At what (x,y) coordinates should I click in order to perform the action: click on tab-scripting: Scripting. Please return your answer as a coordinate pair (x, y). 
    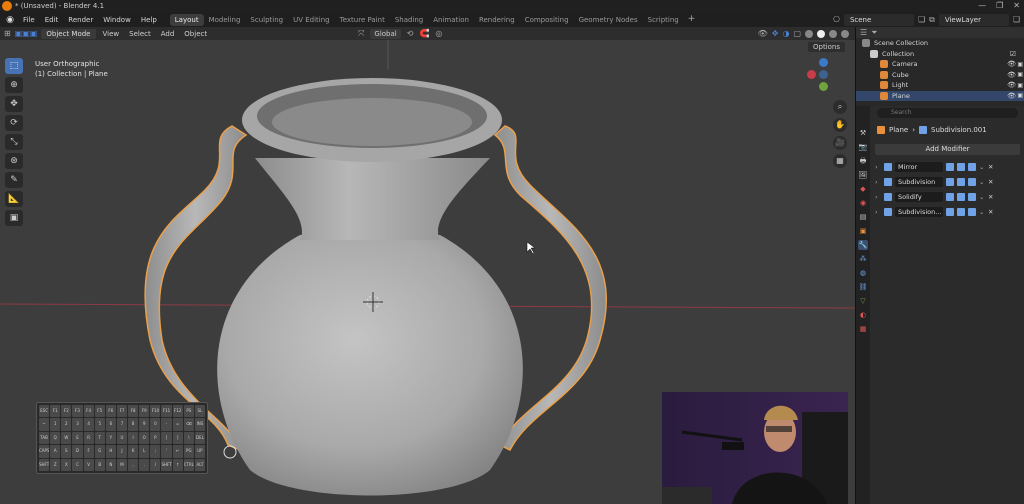
    Looking at the image, I should click on (663, 20).